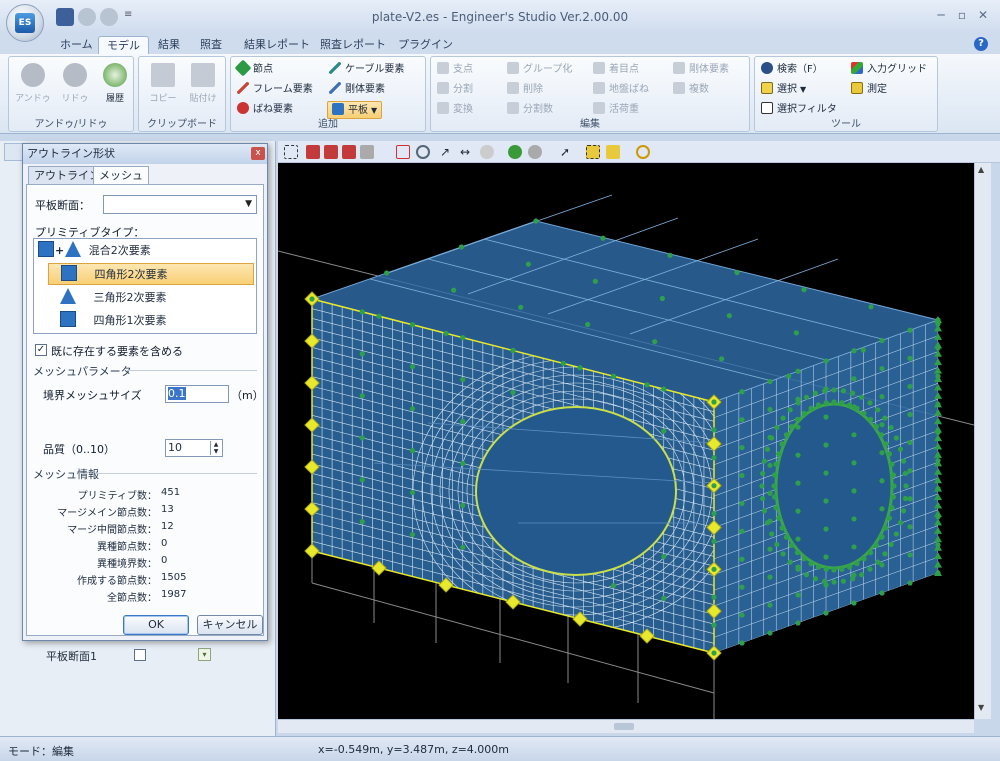 This screenshot has height=761, width=1000. I want to click on quality-label: 品質（0..10）, so click(79, 449).